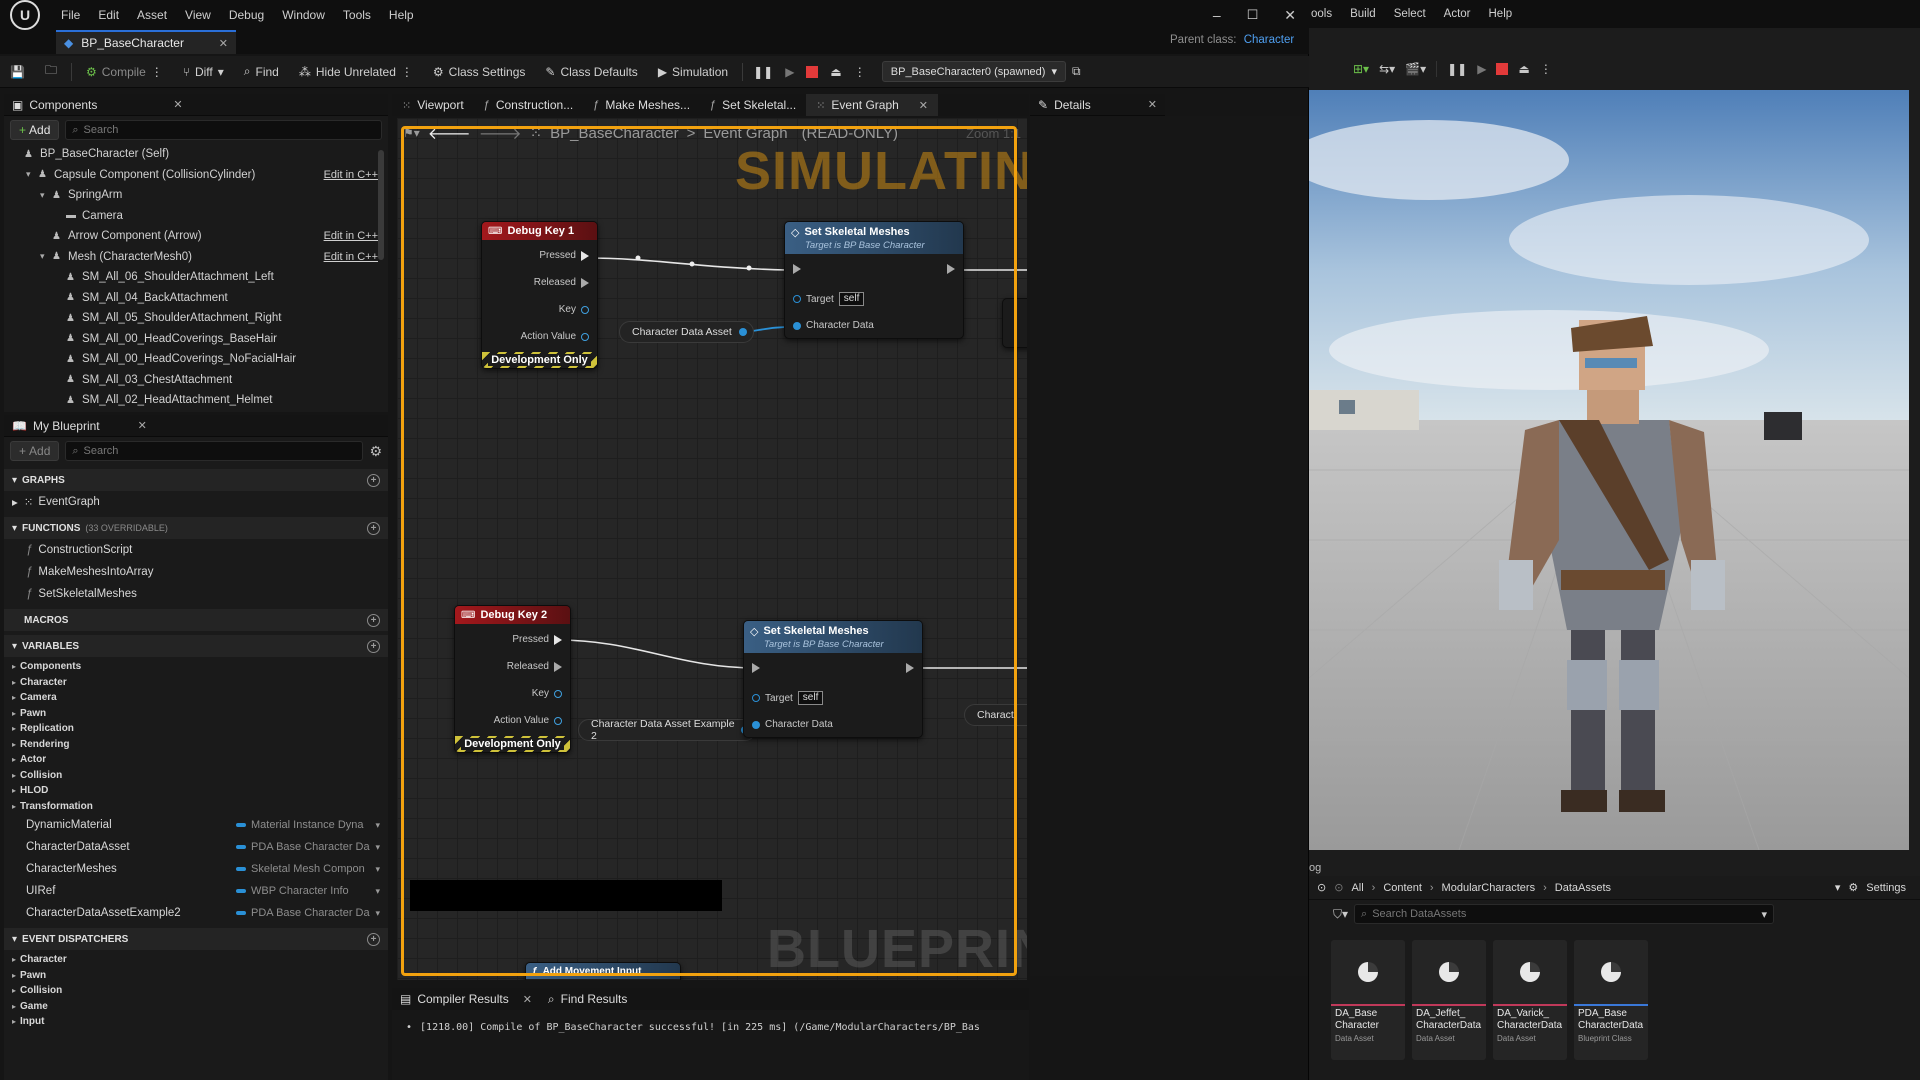 Image resolution: width=1920 pixels, height=1080 pixels. Describe the element at coordinates (300, 869) in the screenshot. I see `variable-type: Skeletal Mesh Compon` at that location.